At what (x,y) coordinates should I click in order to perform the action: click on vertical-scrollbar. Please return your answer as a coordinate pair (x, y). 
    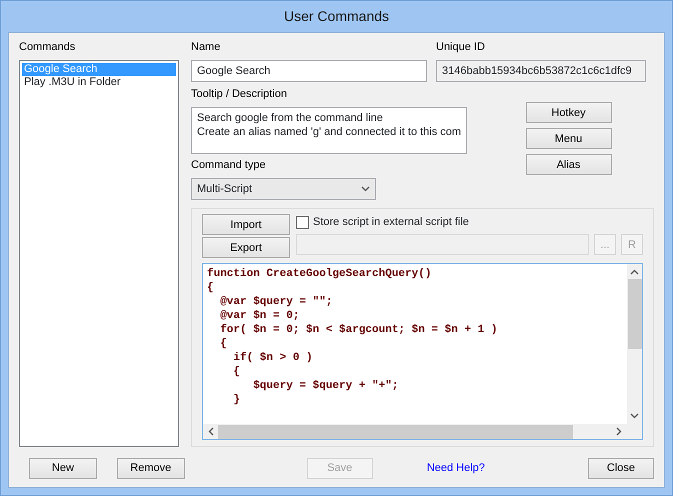
    Looking at the image, I should click on (634, 344).